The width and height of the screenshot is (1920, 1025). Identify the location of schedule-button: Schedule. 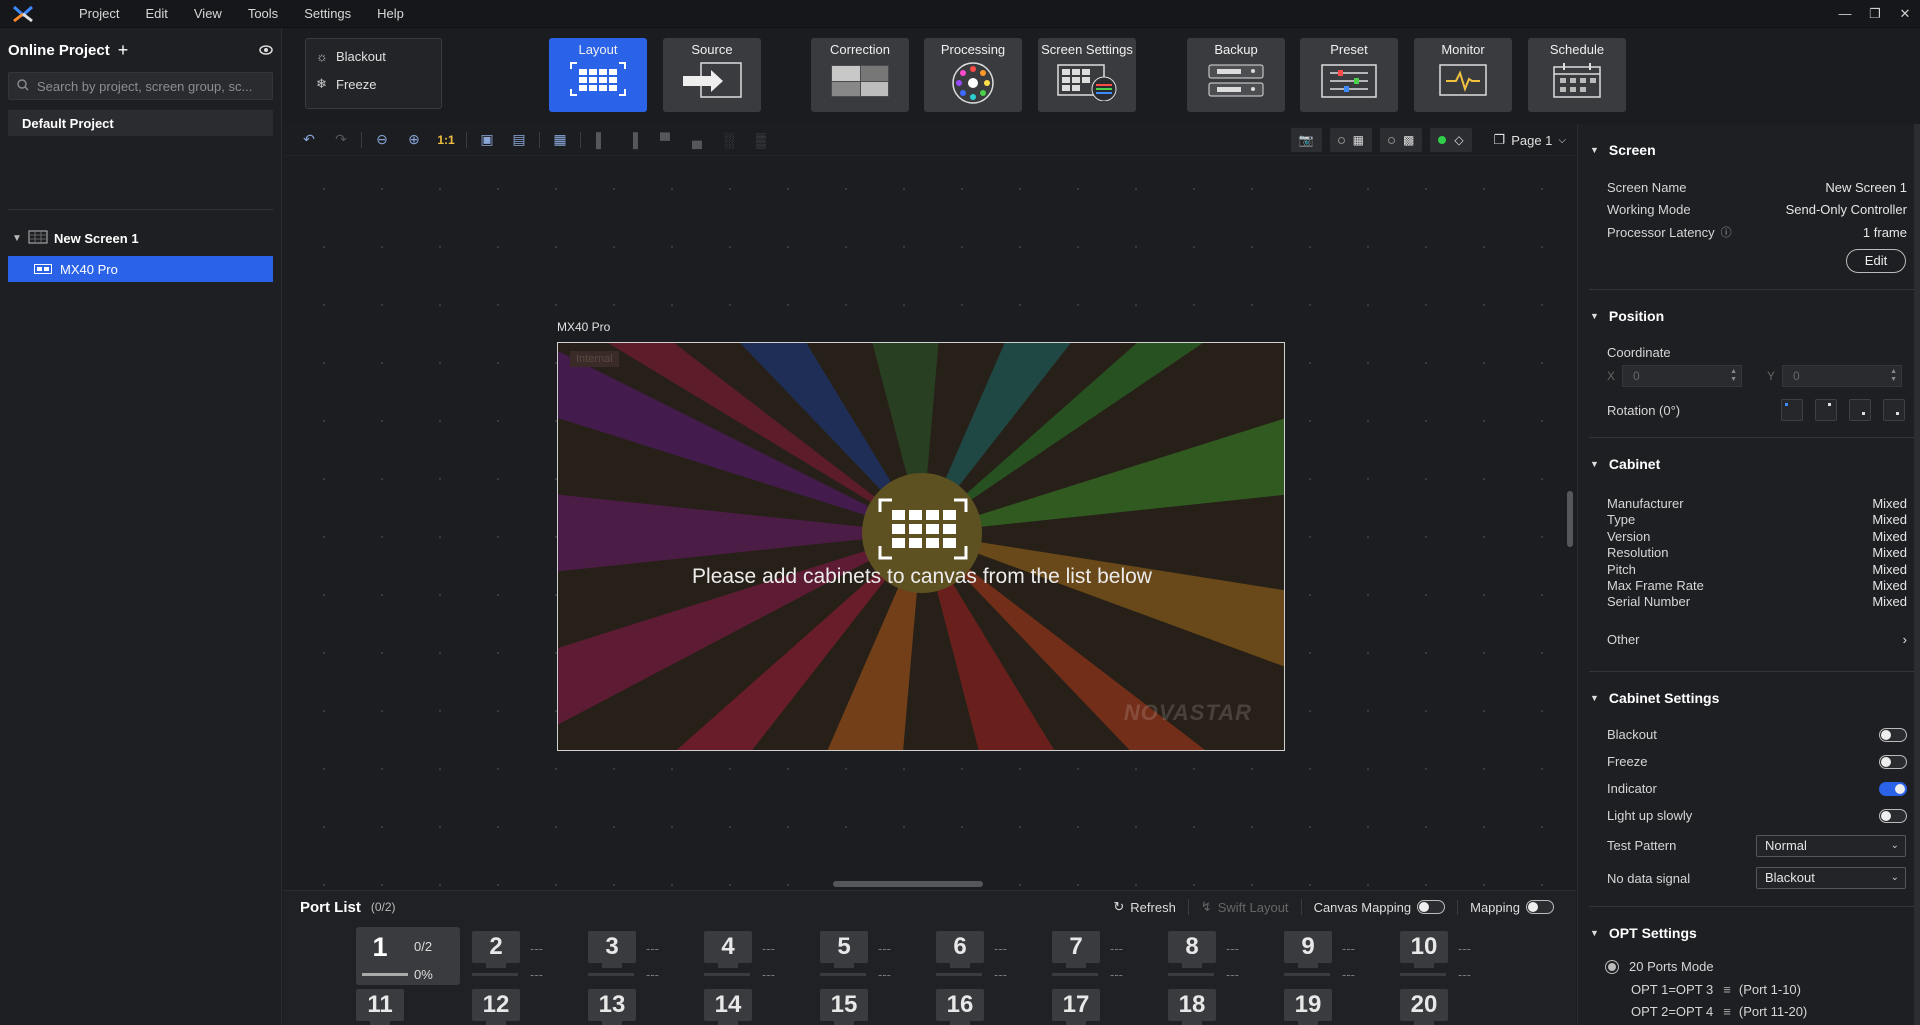
(1577, 75).